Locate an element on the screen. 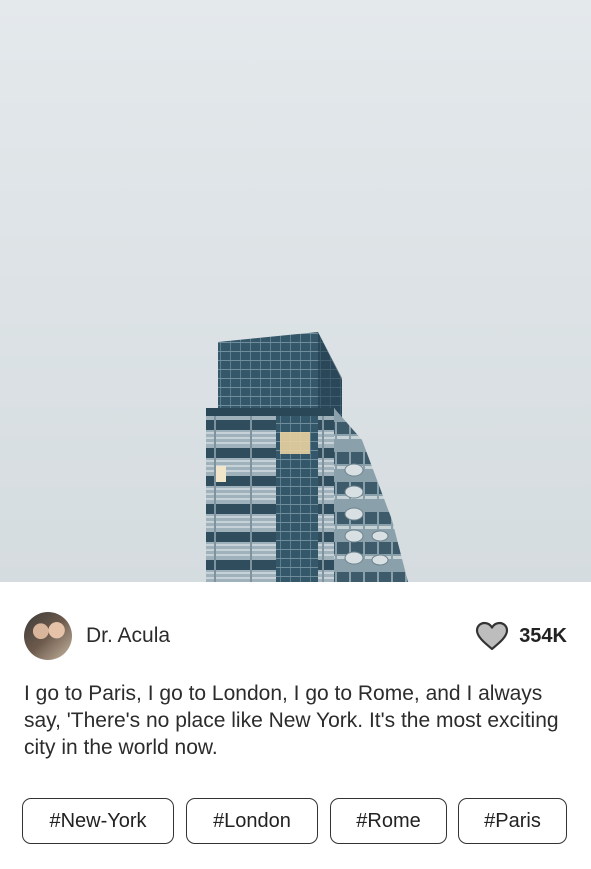 This screenshot has height=869, width=591. like-control: 354K is located at coordinates (521, 636).